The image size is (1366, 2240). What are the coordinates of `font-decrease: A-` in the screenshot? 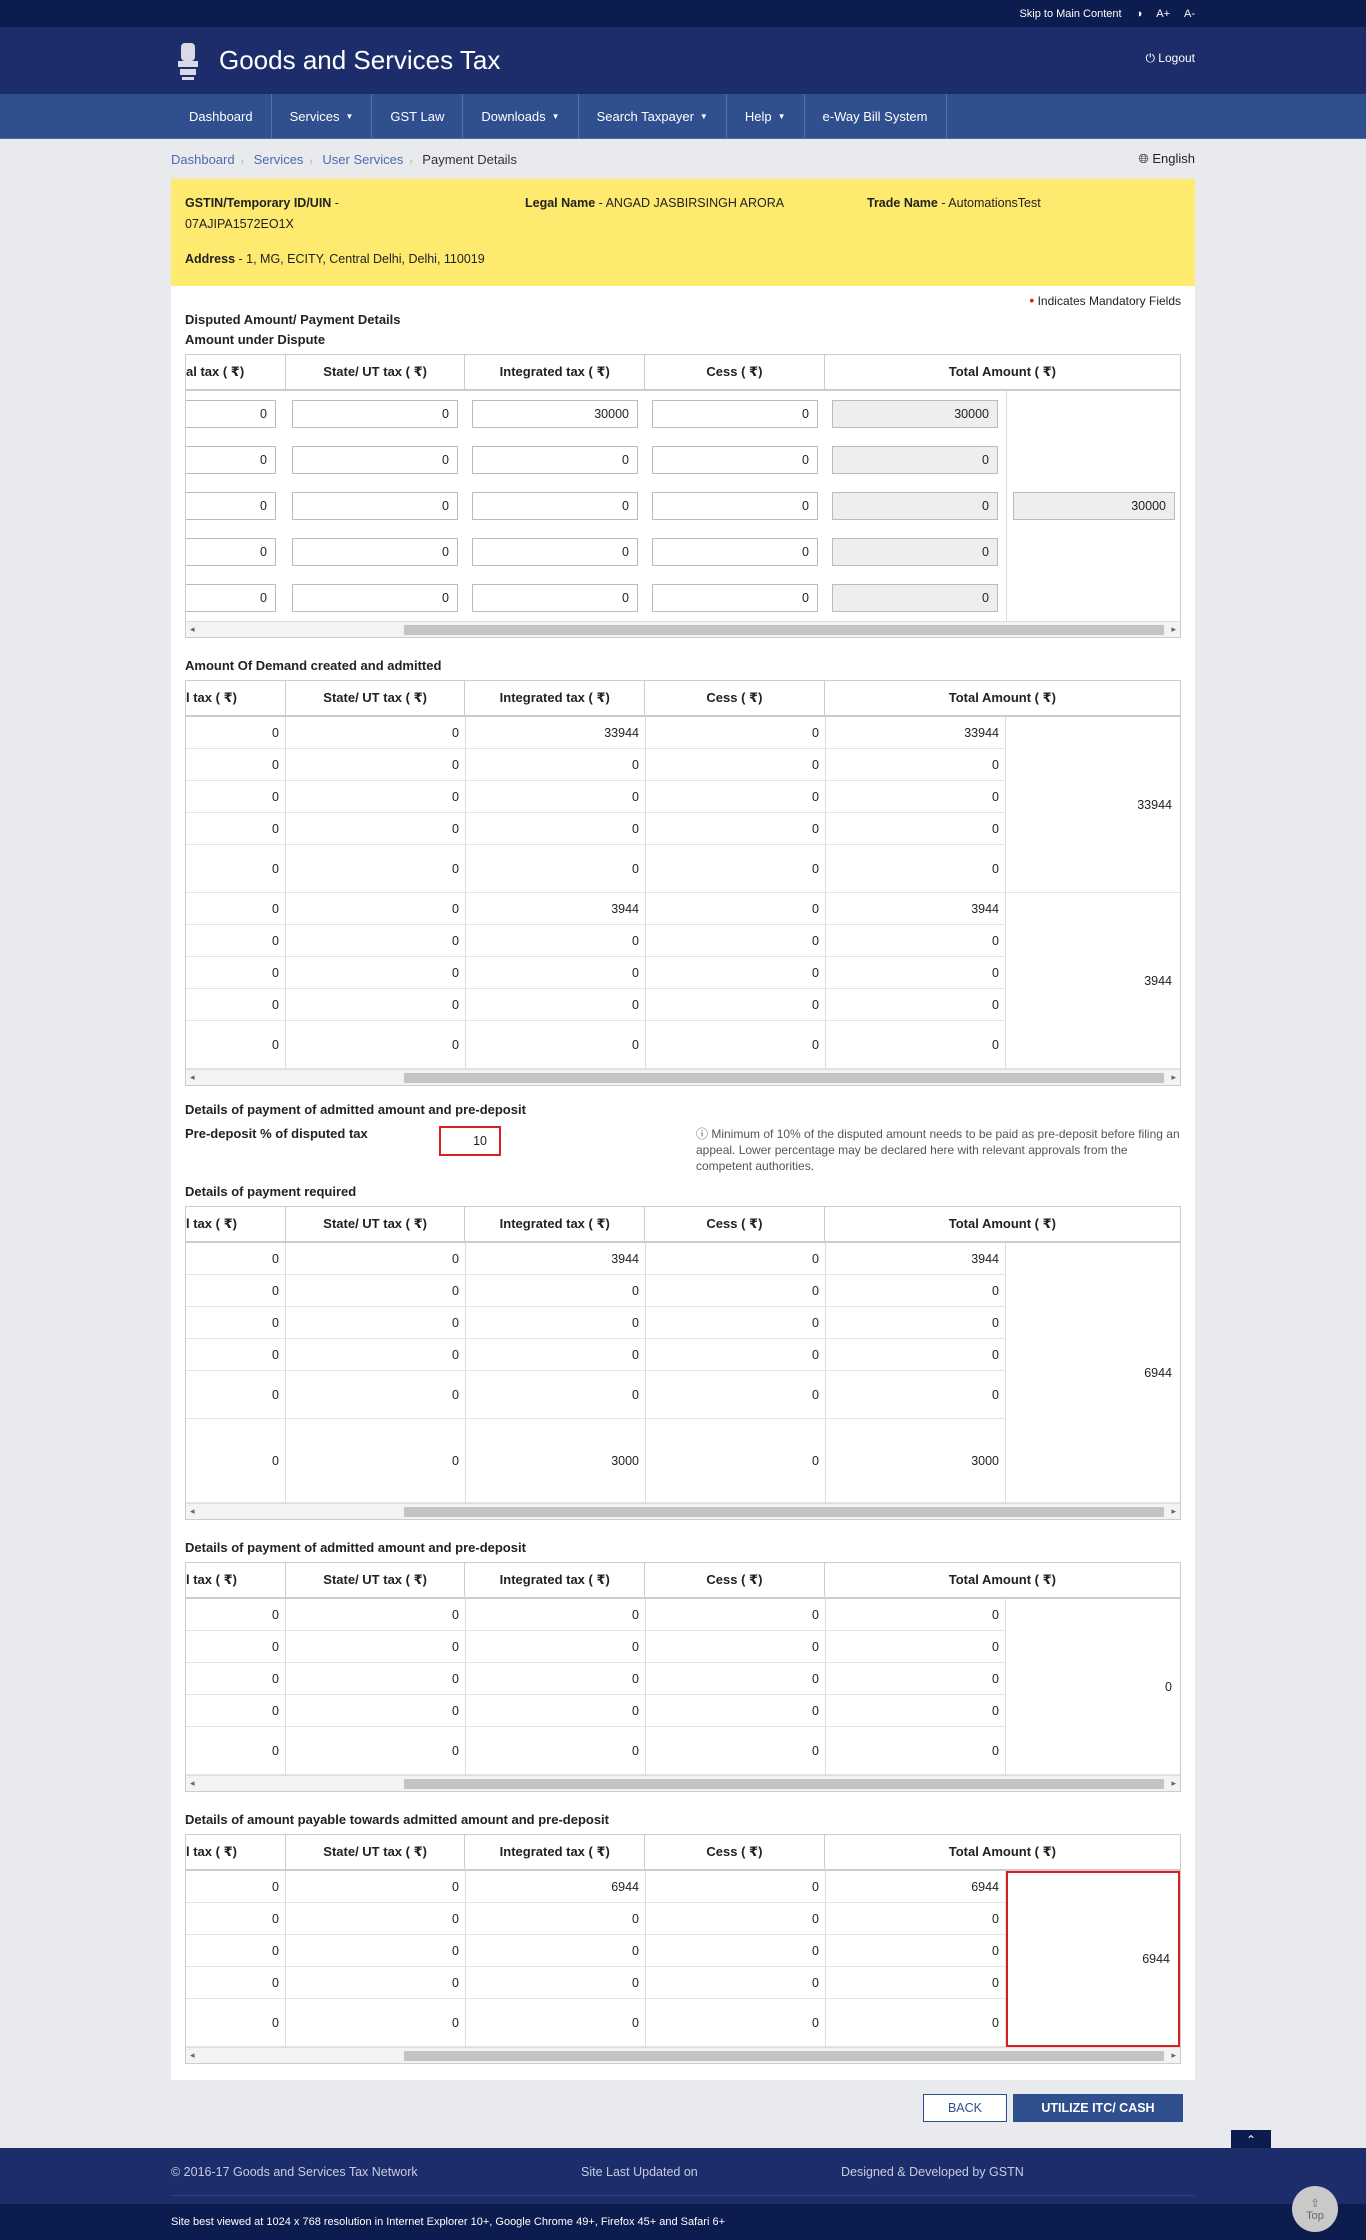 It's located at (1189, 14).